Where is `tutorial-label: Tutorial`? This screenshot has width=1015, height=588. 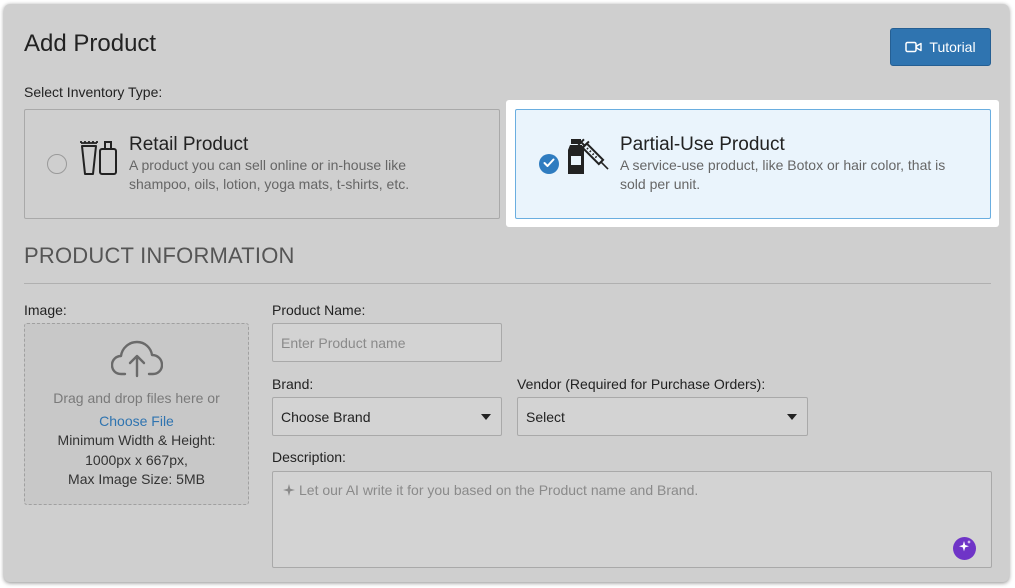
tutorial-label: Tutorial is located at coordinates (952, 47).